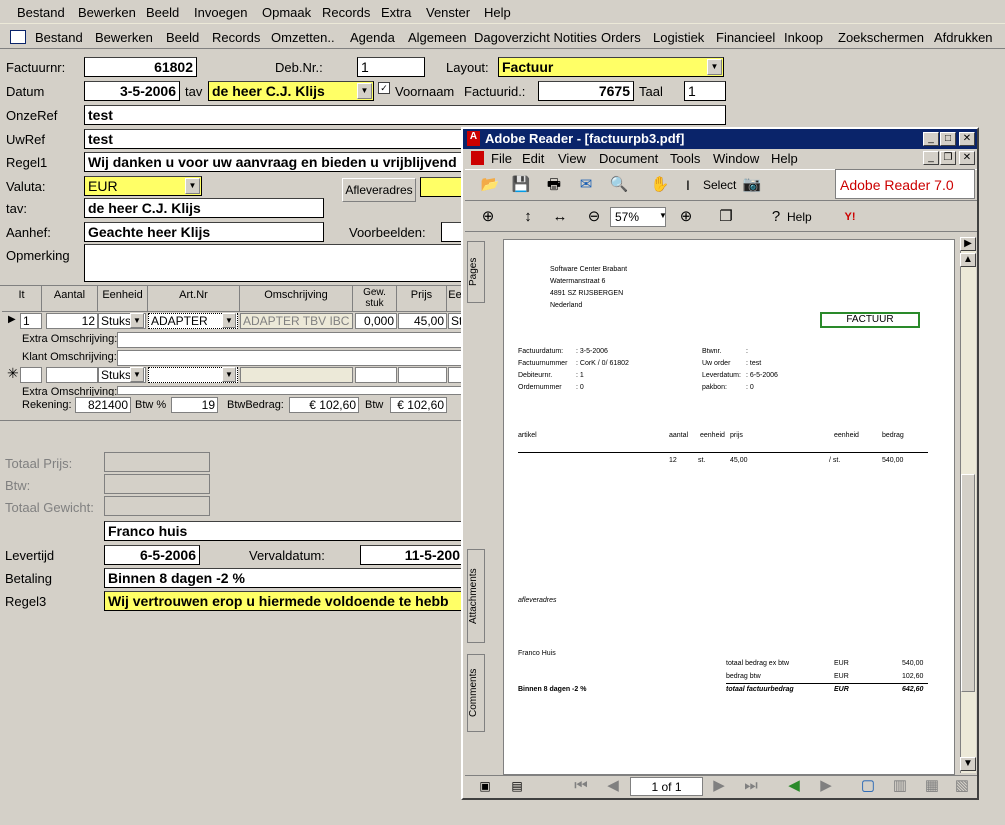 This screenshot has width=1005, height=825. What do you see at coordinates (192, 186) in the screenshot?
I see `valuta-dropdown-icon: ▼` at bounding box center [192, 186].